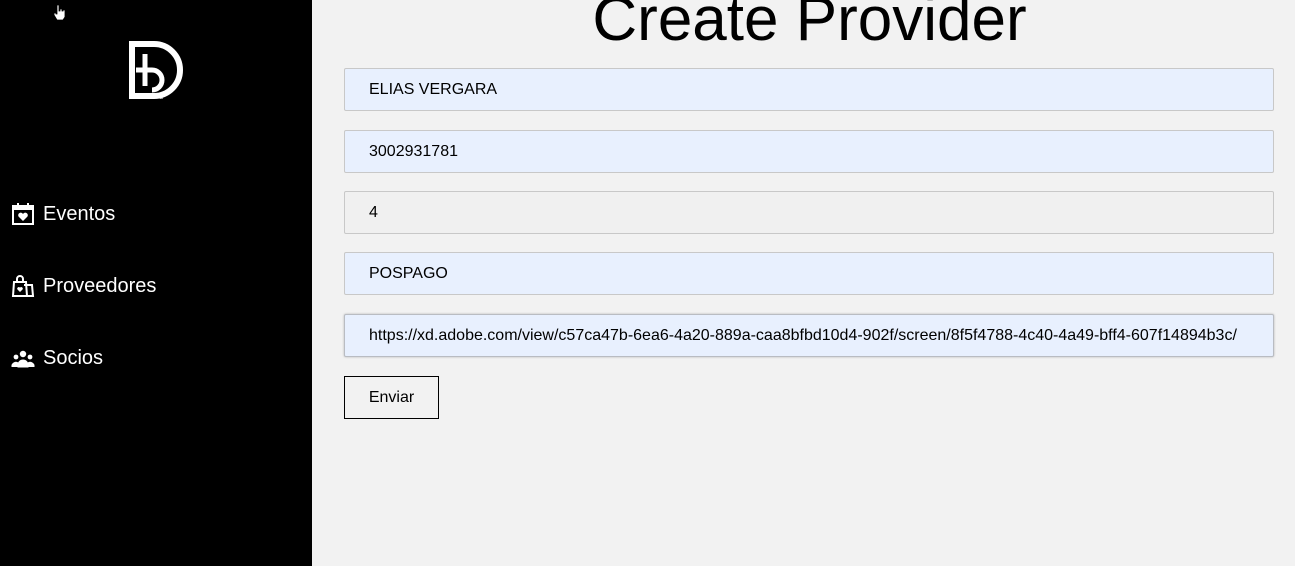 The width and height of the screenshot is (1295, 566). Describe the element at coordinates (59, 12) in the screenshot. I see `hand-cursor-icon` at that location.